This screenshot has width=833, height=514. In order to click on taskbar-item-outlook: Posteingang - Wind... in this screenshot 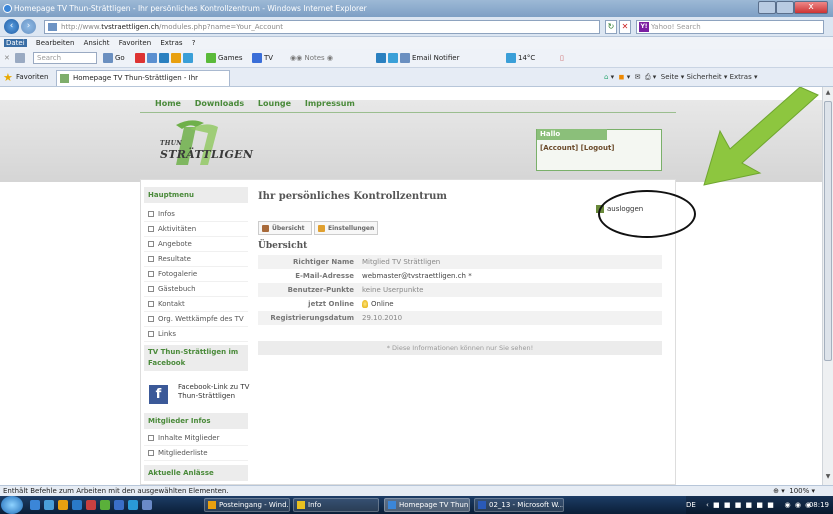, I will do `click(247, 505)`.